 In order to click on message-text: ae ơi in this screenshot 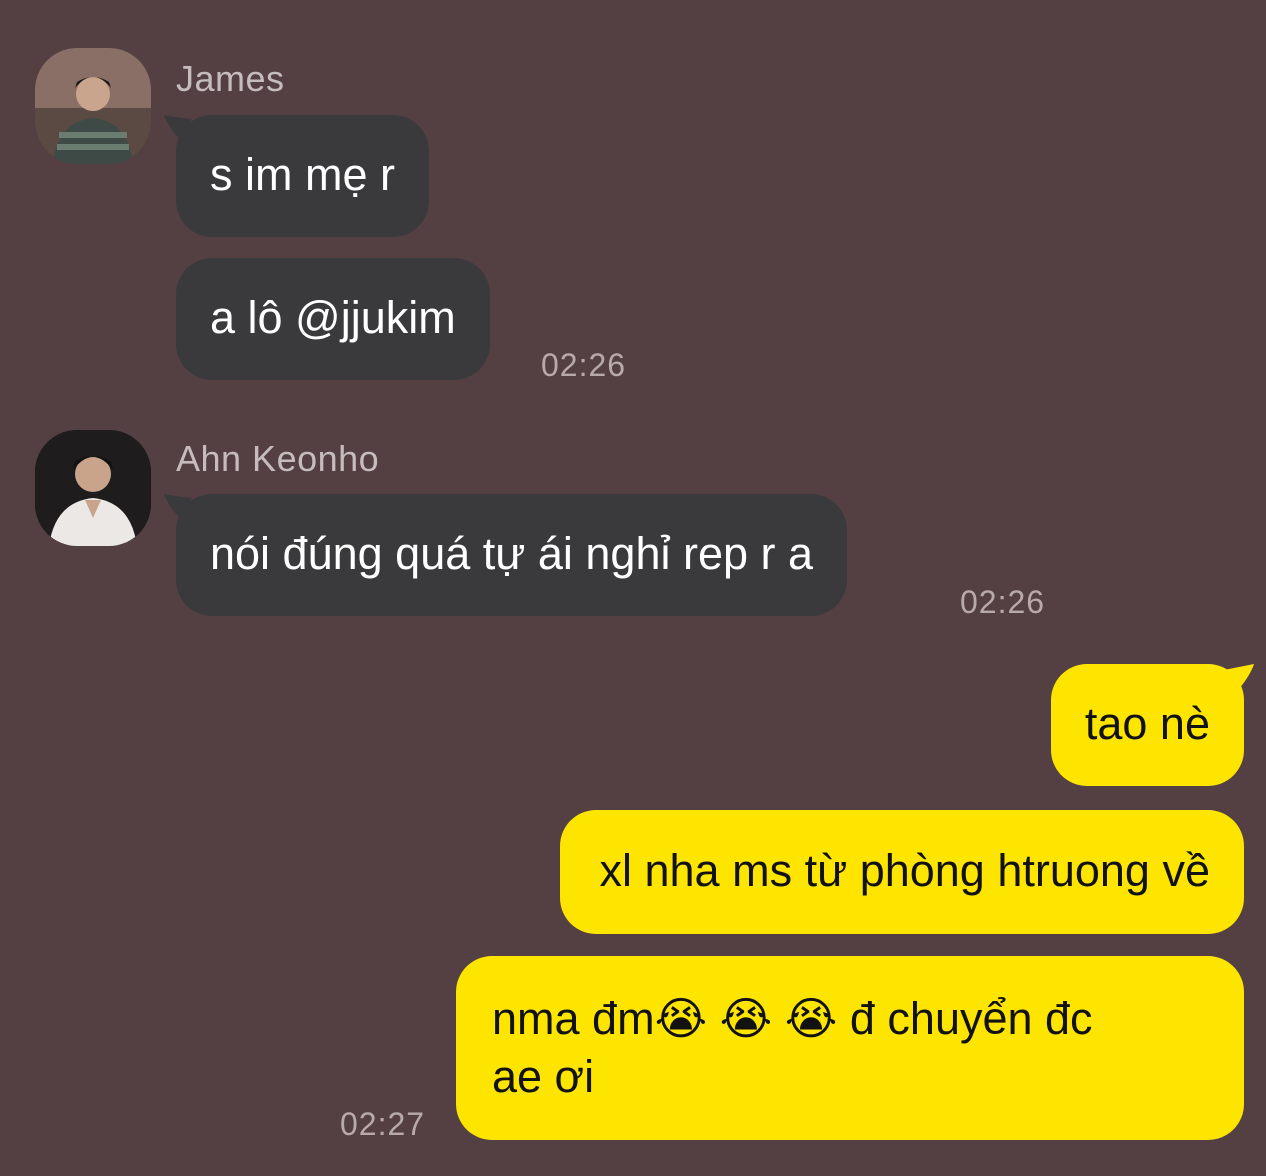, I will do `click(543, 1076)`.